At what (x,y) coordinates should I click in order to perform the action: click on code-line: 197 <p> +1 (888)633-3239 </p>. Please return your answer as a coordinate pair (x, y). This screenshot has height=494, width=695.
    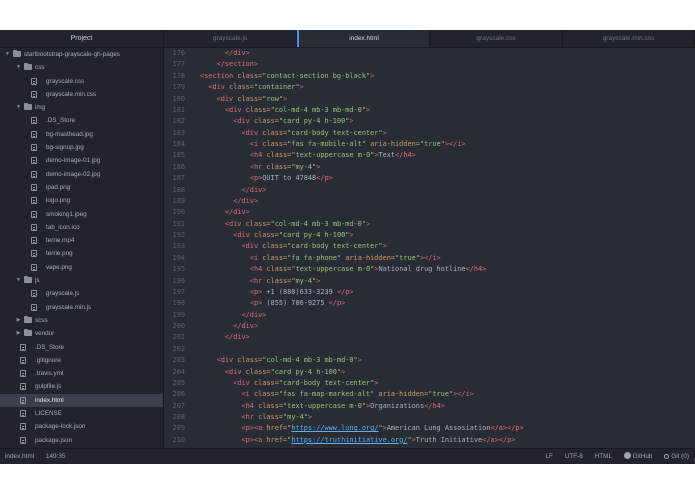
    Looking at the image, I should click on (429, 292).